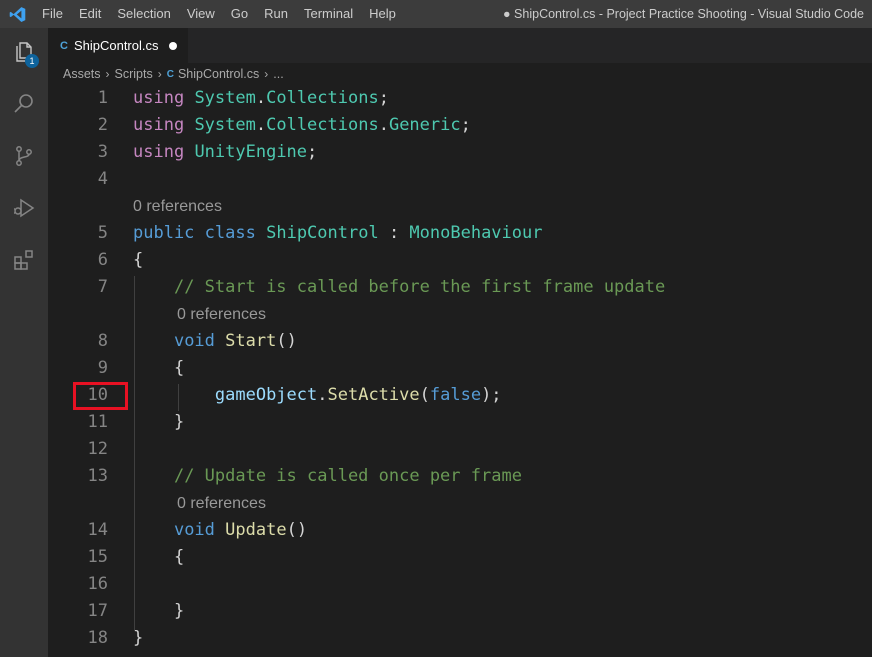 This screenshot has width=872, height=657. Describe the element at coordinates (460, 638) in the screenshot. I see `code-line: 18}` at that location.